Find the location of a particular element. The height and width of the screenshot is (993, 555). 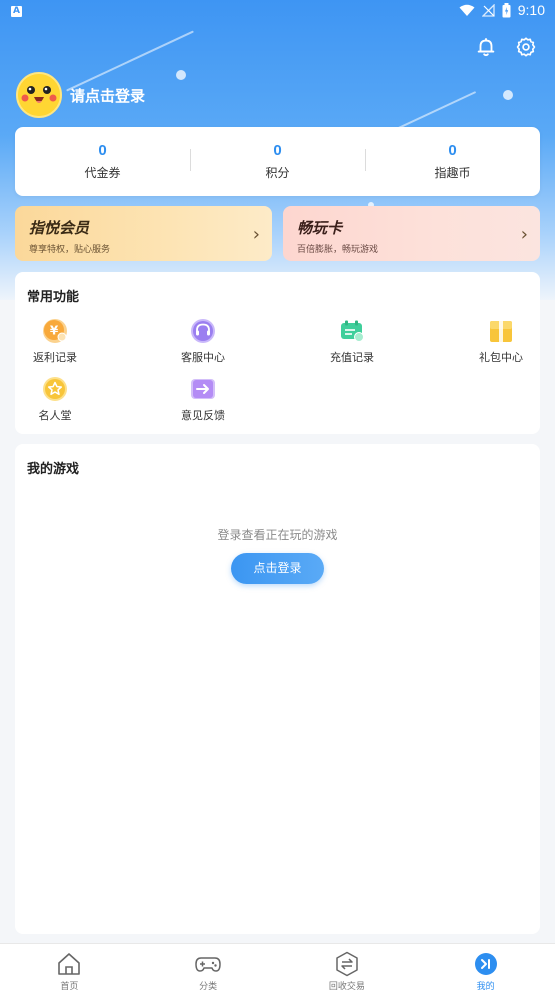

avatar is located at coordinates (39, 95).